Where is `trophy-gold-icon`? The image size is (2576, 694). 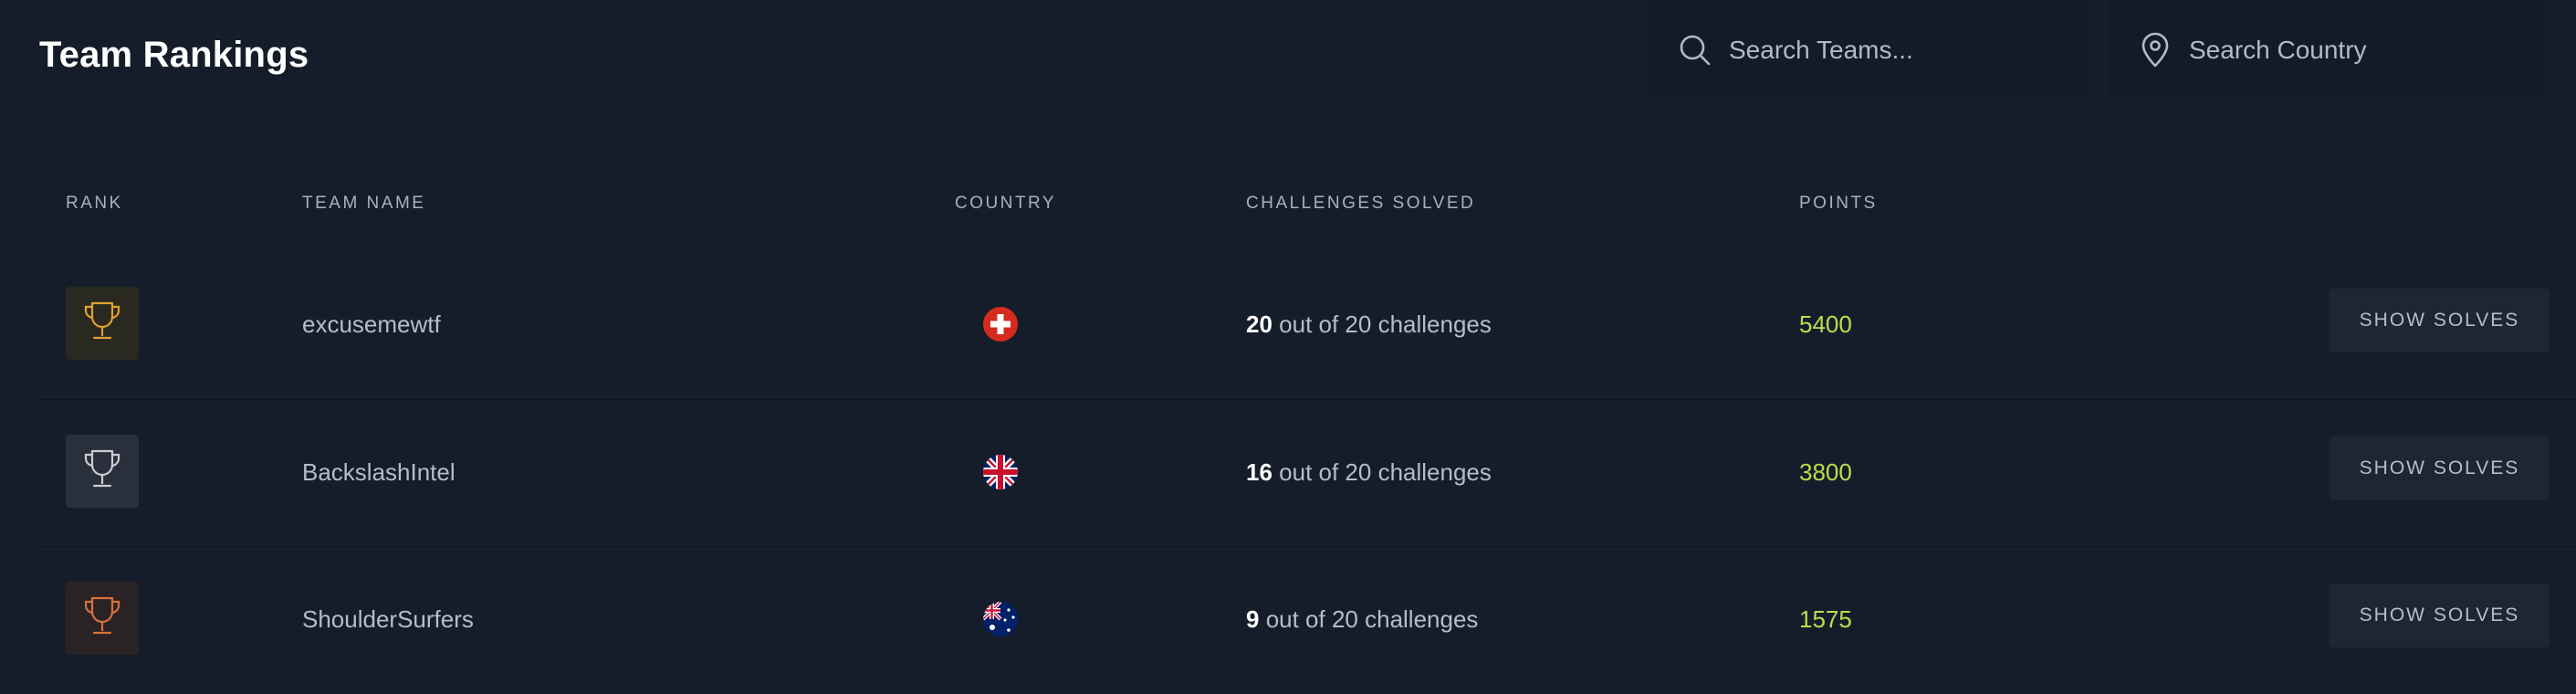
trophy-gold-icon is located at coordinates (102, 324).